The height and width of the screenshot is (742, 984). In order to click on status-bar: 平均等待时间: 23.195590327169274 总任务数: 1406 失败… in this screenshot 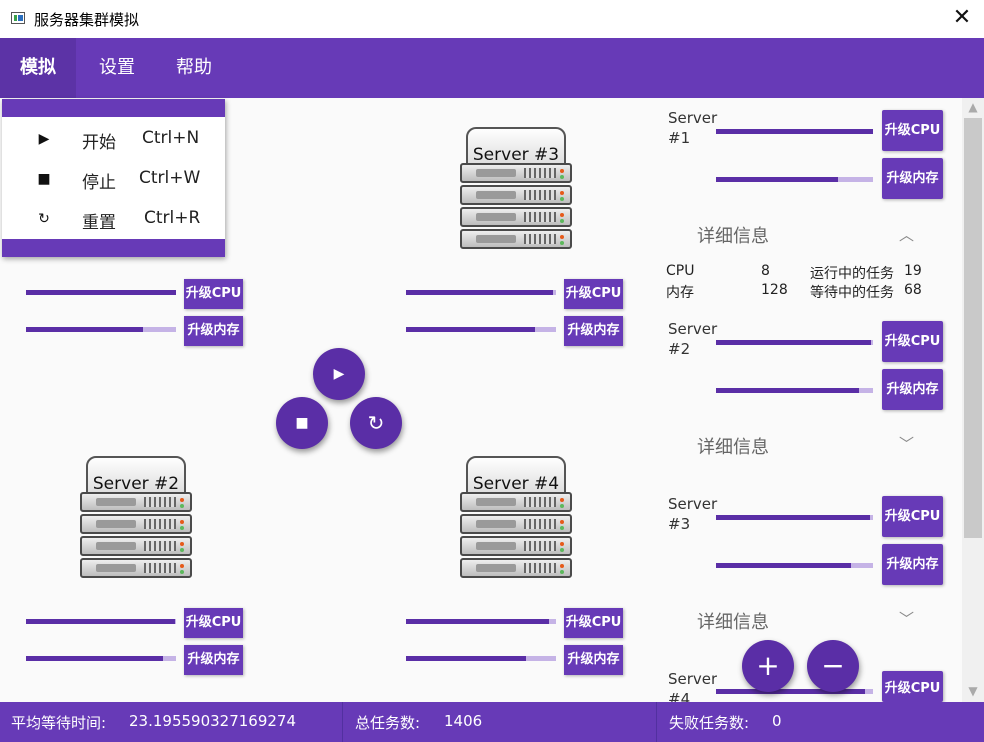, I will do `click(492, 722)`.